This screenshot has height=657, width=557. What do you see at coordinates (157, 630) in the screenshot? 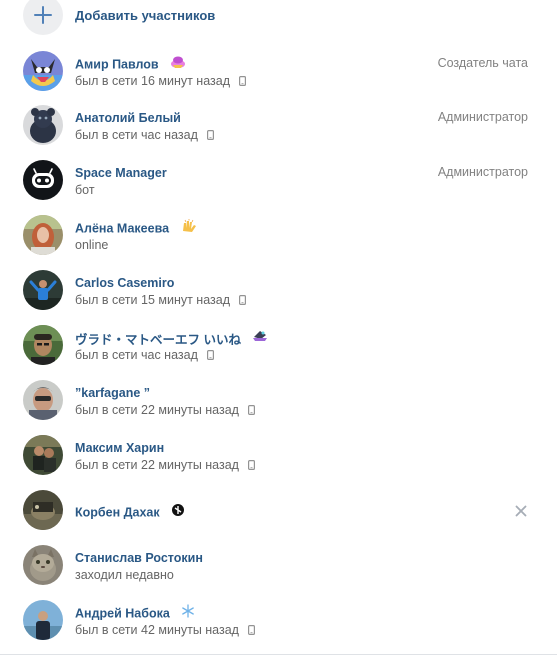
I see `member-status: был в сети 42 минуты назад` at bounding box center [157, 630].